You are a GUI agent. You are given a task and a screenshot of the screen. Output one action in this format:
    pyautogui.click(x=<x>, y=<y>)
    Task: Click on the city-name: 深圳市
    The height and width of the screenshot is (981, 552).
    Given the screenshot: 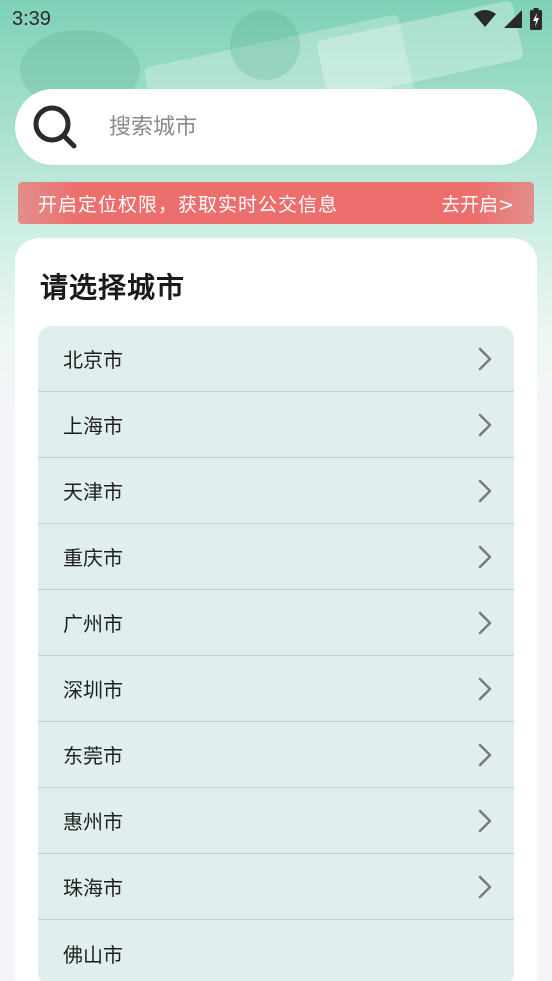 What is the action you would take?
    pyautogui.click(x=93, y=690)
    